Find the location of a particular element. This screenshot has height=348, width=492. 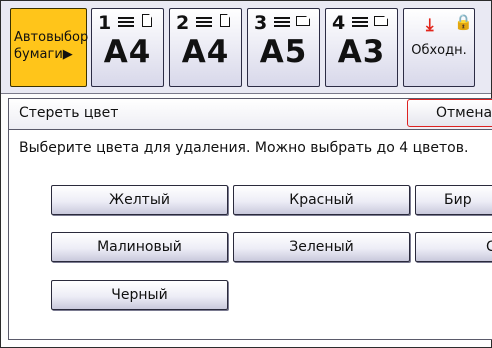

lock-icon: 🔒 is located at coordinates (463, 22).